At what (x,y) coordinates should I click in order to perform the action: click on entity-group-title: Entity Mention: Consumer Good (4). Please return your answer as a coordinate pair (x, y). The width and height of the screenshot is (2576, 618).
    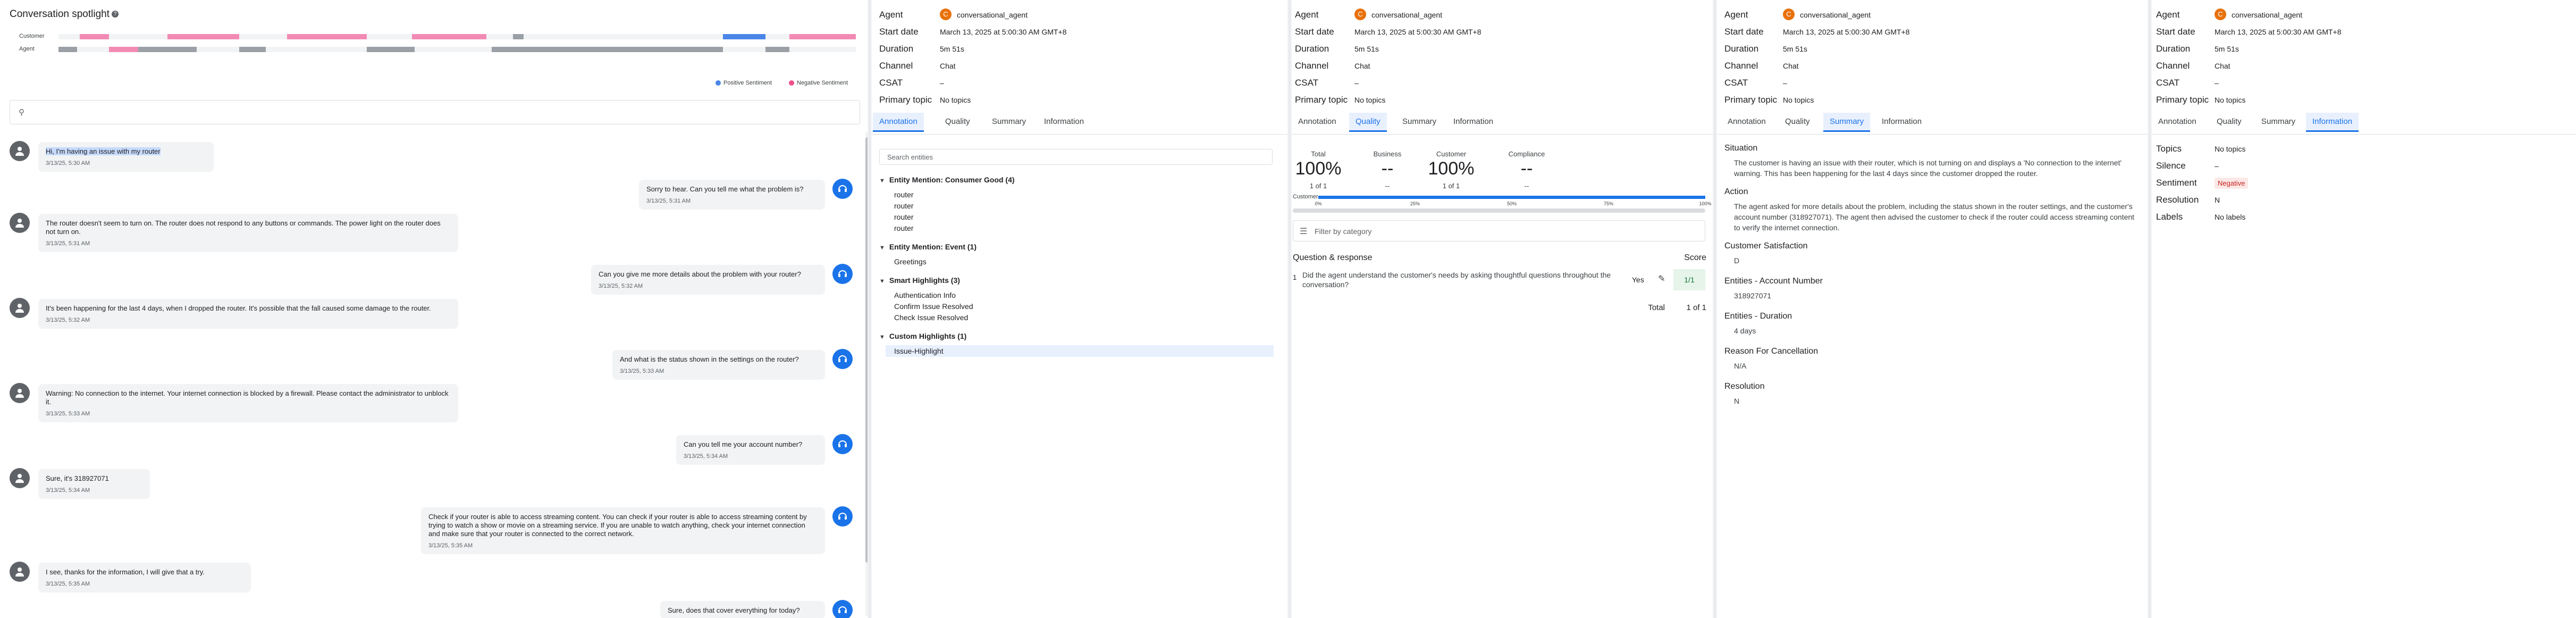
    Looking at the image, I should click on (952, 180).